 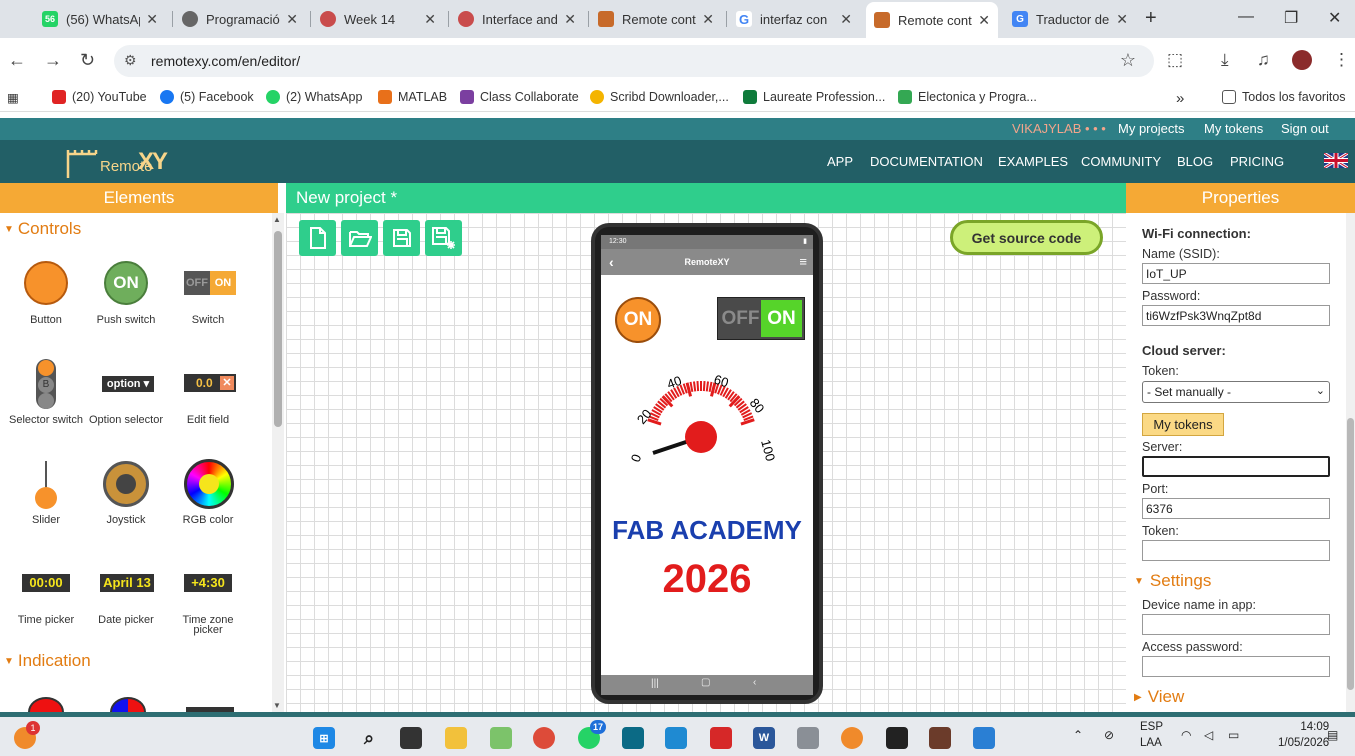 I want to click on site-info-icon: ⚙, so click(x=130, y=60).